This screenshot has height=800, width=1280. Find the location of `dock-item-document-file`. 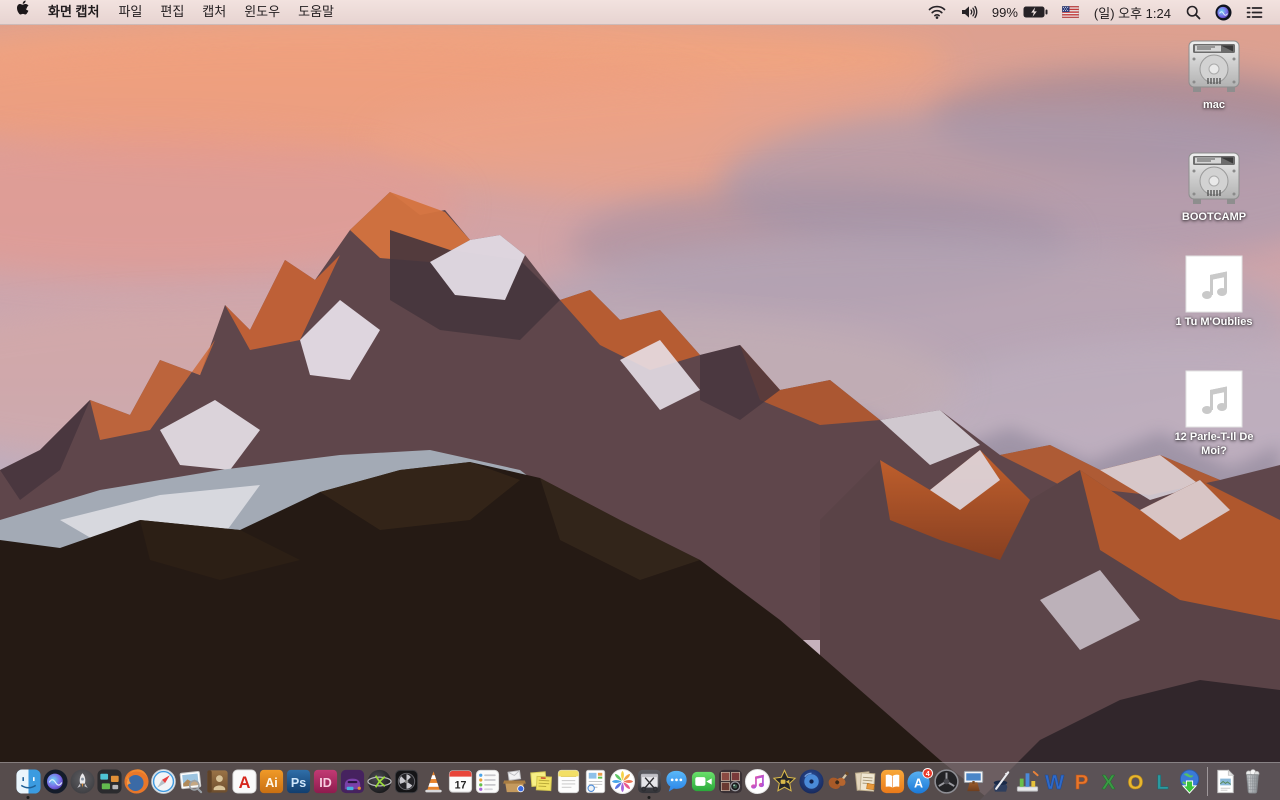

dock-item-document-file is located at coordinates (1225, 781).